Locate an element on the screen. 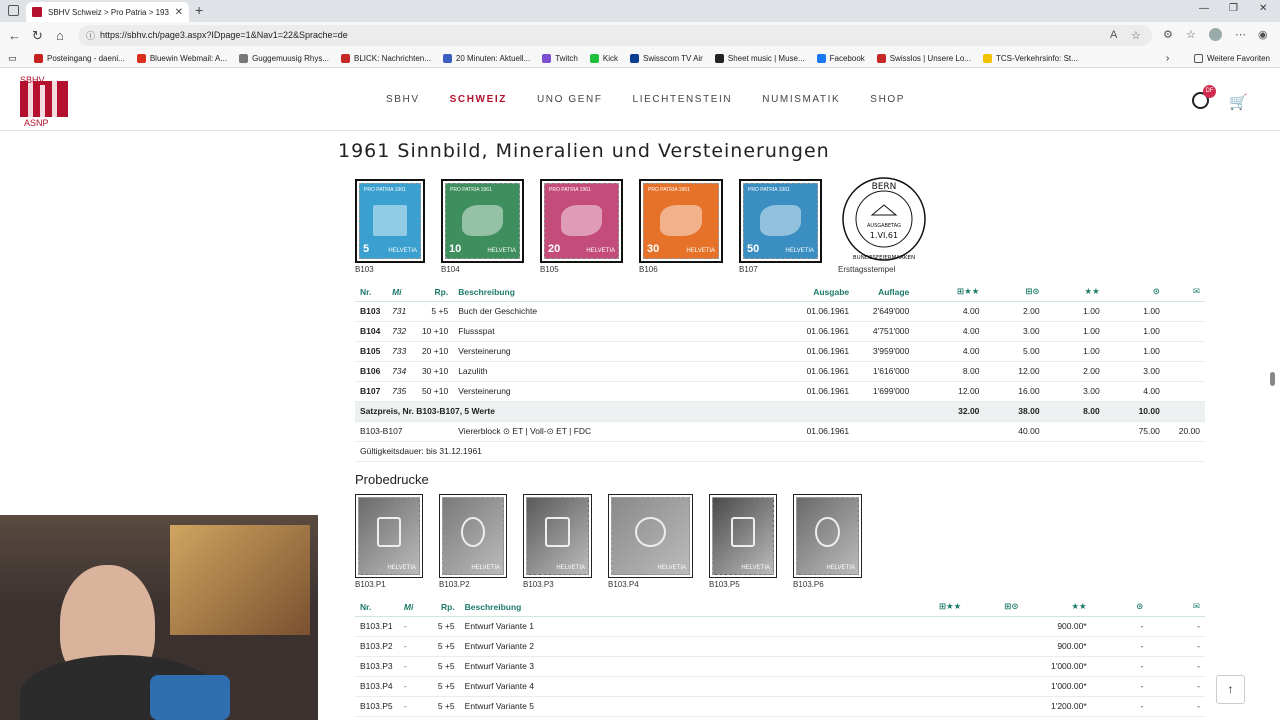 Image resolution: width=1280 pixels, height=720 pixels. proof-code-label: B103.P3 is located at coordinates (538, 584).